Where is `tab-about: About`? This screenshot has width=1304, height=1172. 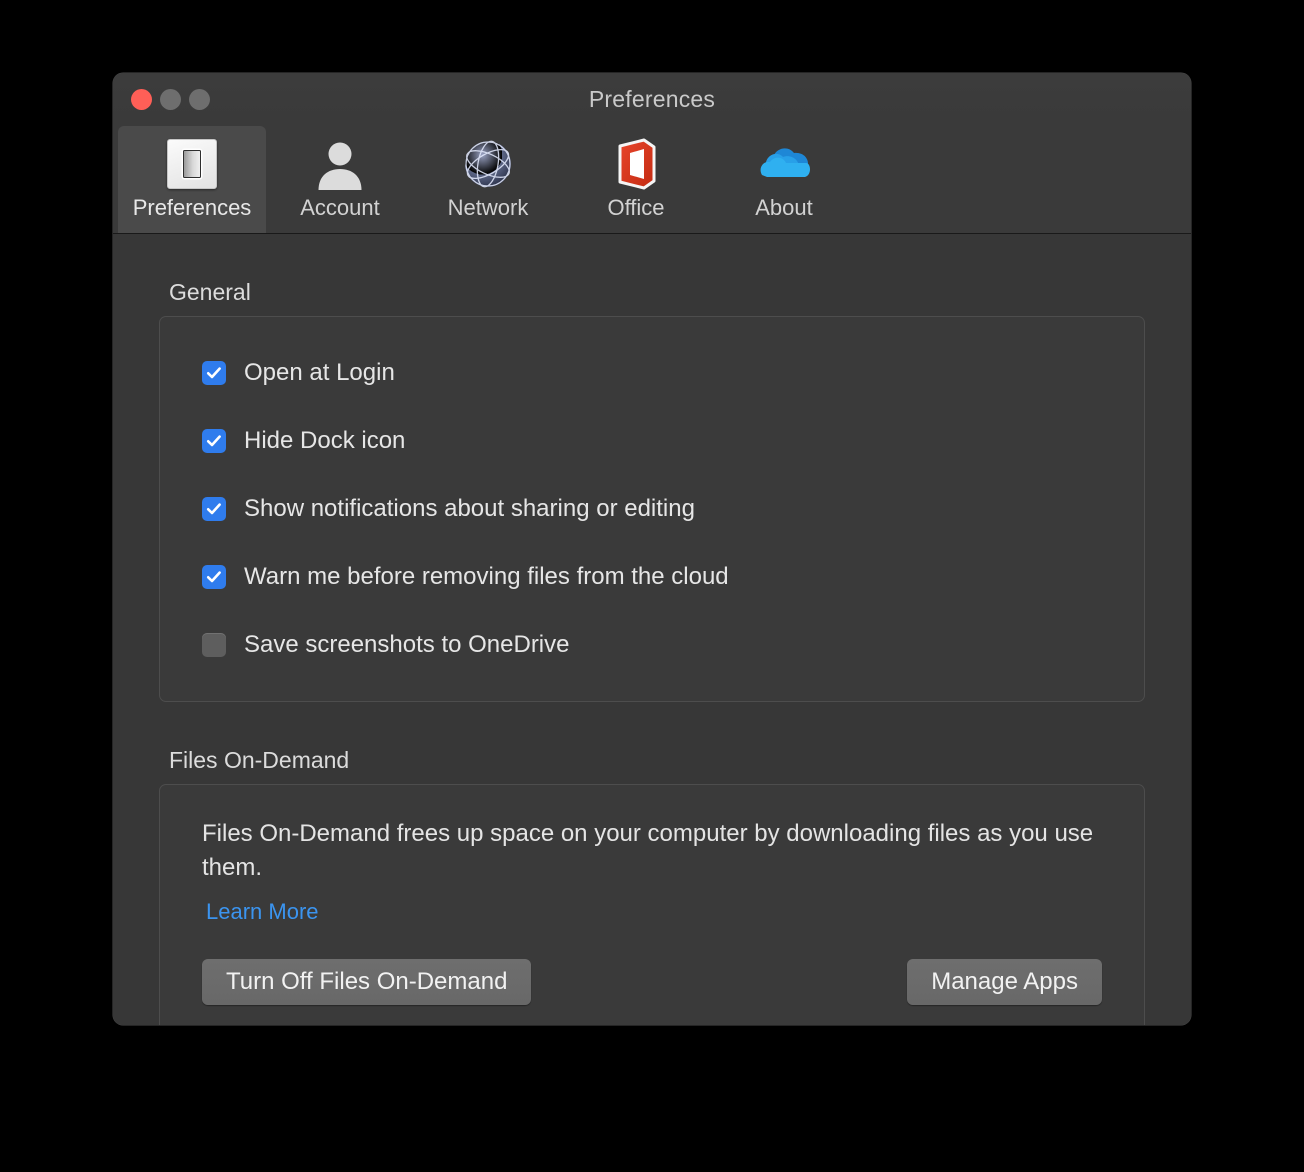 tab-about: About is located at coordinates (784, 179).